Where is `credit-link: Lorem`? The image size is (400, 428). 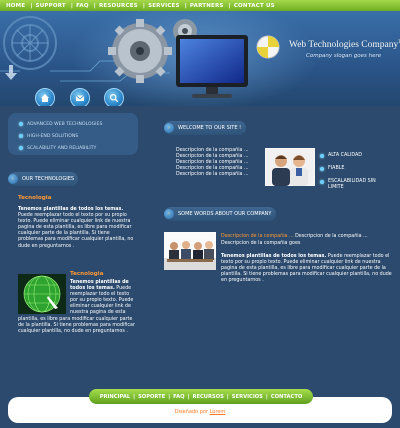
credit-link: Lorem is located at coordinates (218, 412).